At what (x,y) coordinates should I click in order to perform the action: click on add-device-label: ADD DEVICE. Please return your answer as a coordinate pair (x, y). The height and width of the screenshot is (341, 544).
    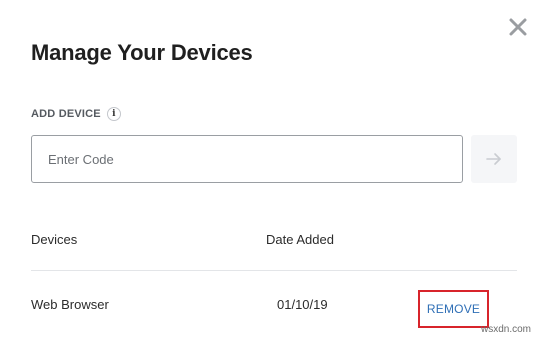
    Looking at the image, I should click on (66, 114).